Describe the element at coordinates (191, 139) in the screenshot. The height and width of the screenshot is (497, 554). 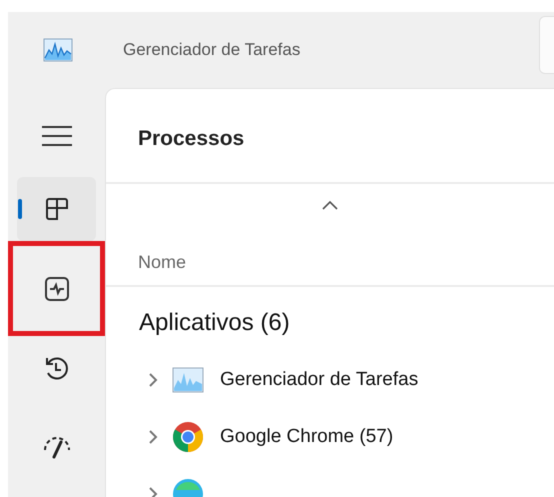
I see `page-title: Processos` at that location.